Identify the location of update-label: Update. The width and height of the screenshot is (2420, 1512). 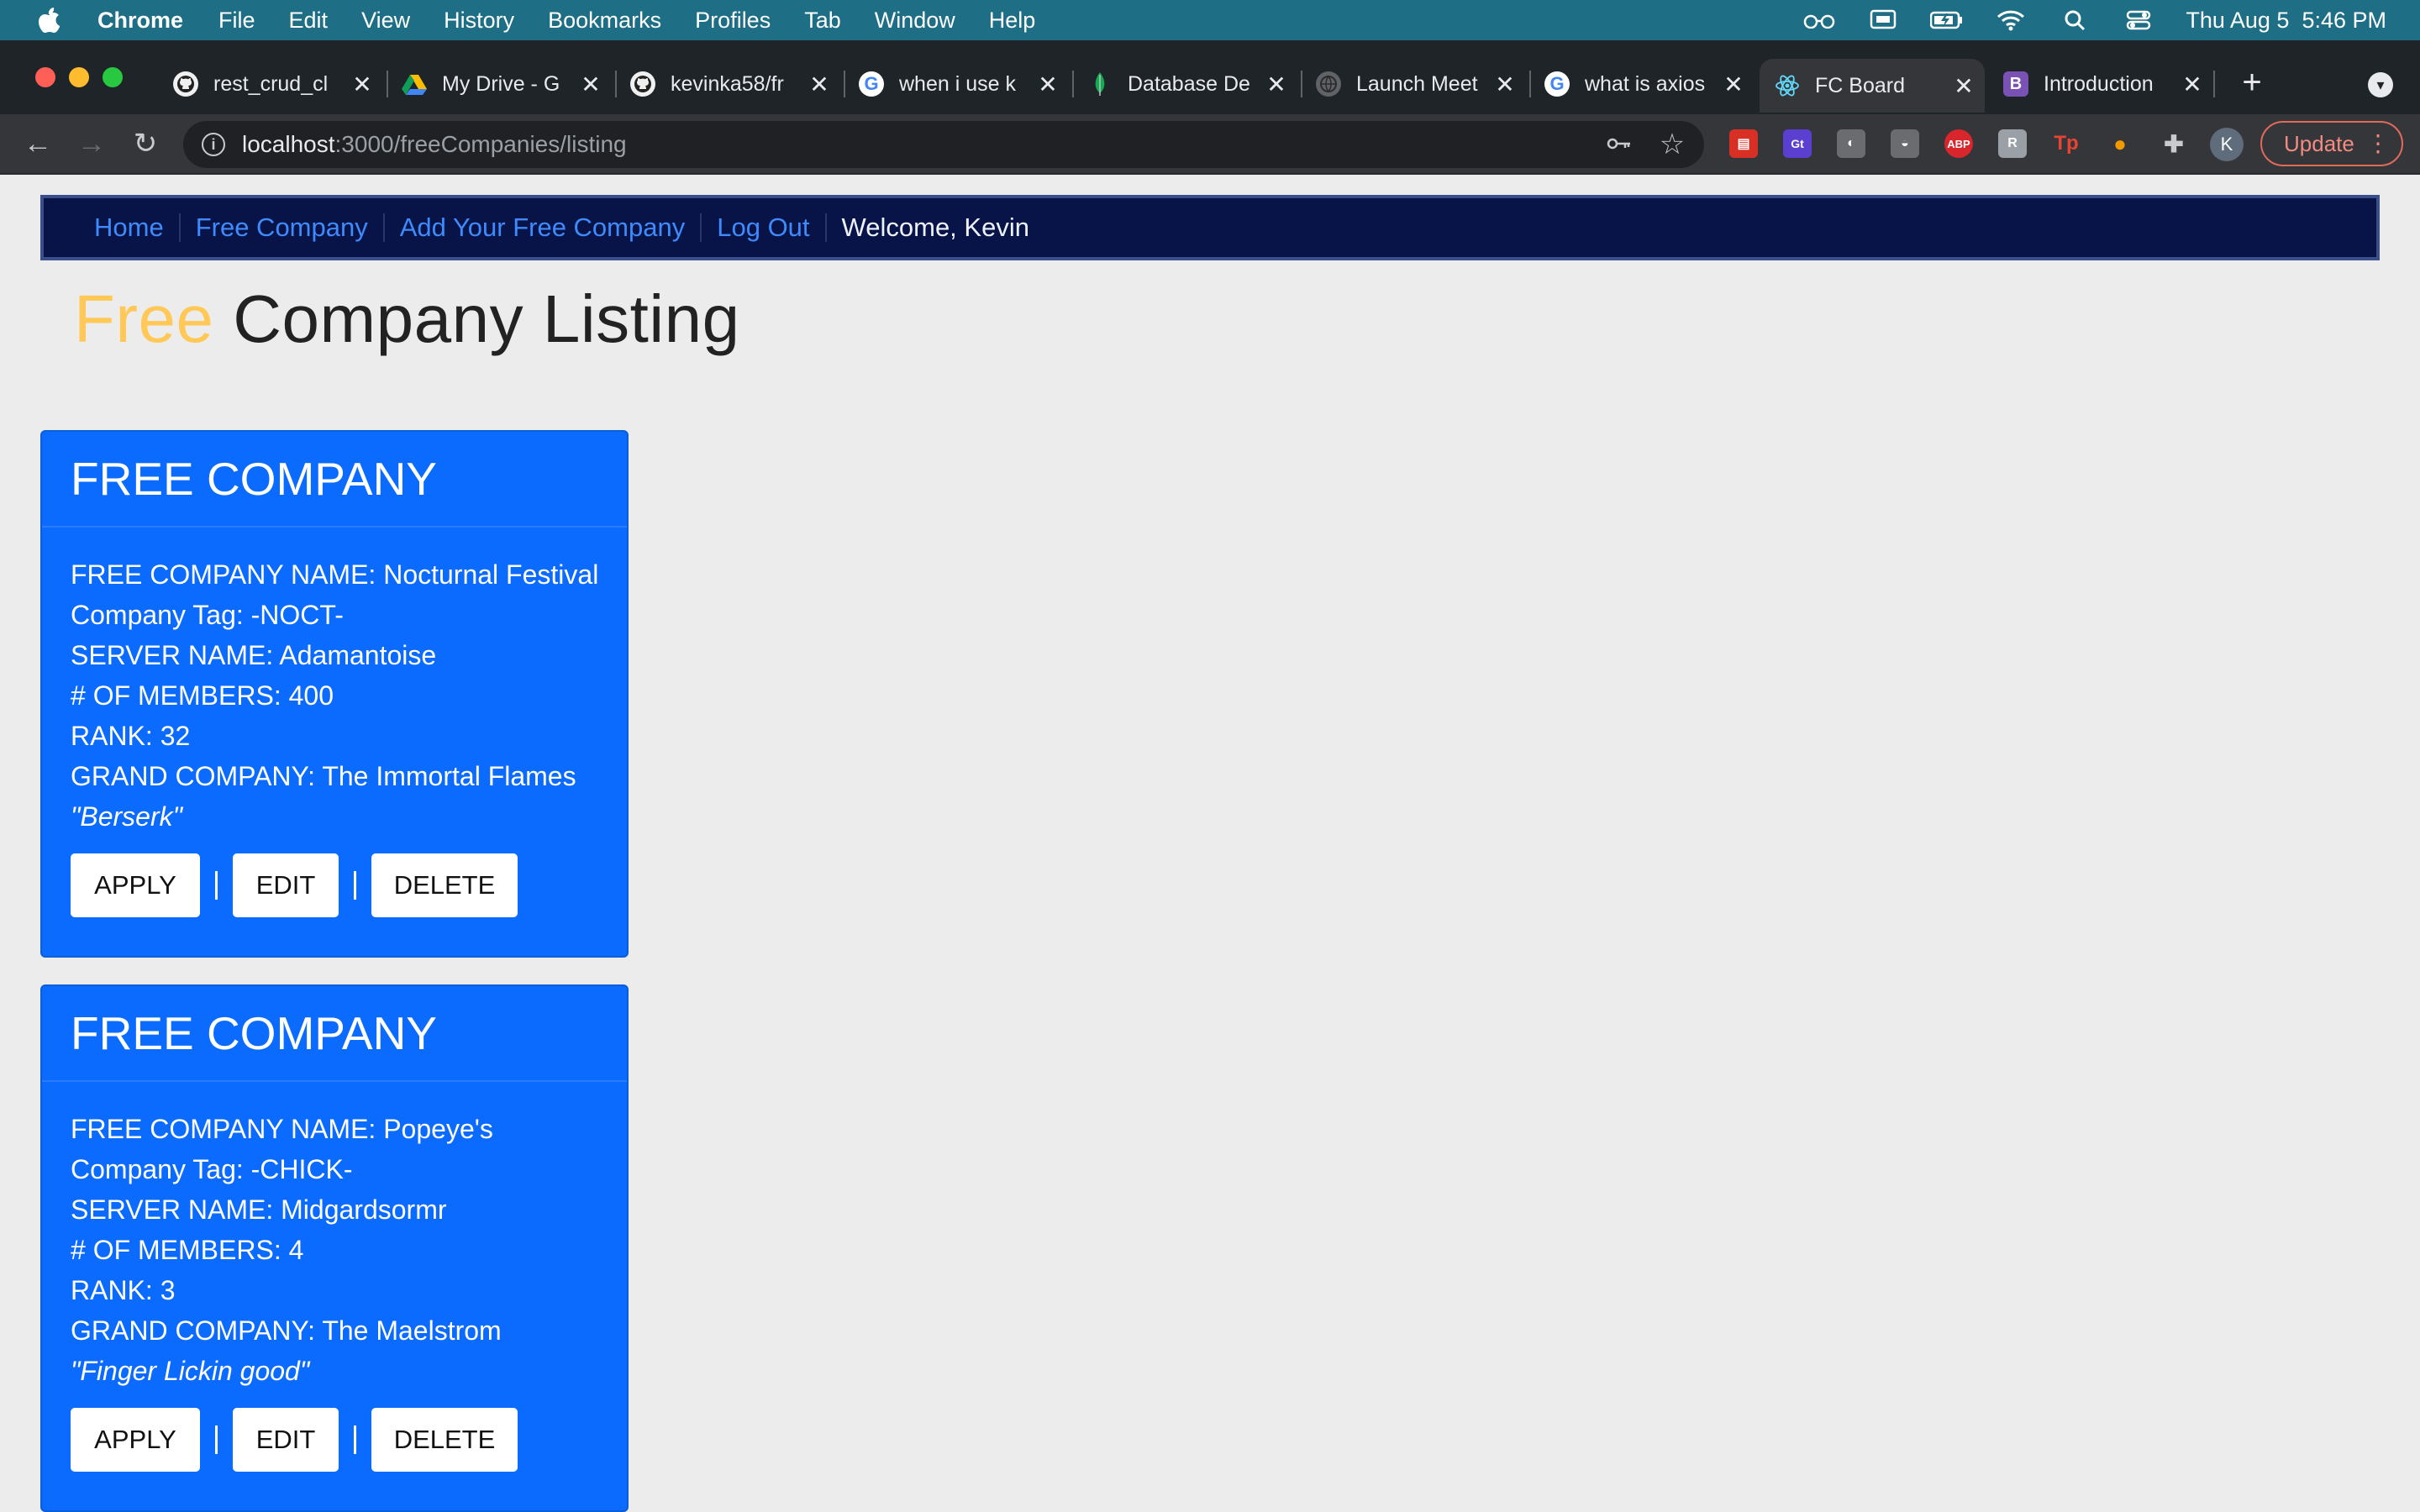
(2319, 143).